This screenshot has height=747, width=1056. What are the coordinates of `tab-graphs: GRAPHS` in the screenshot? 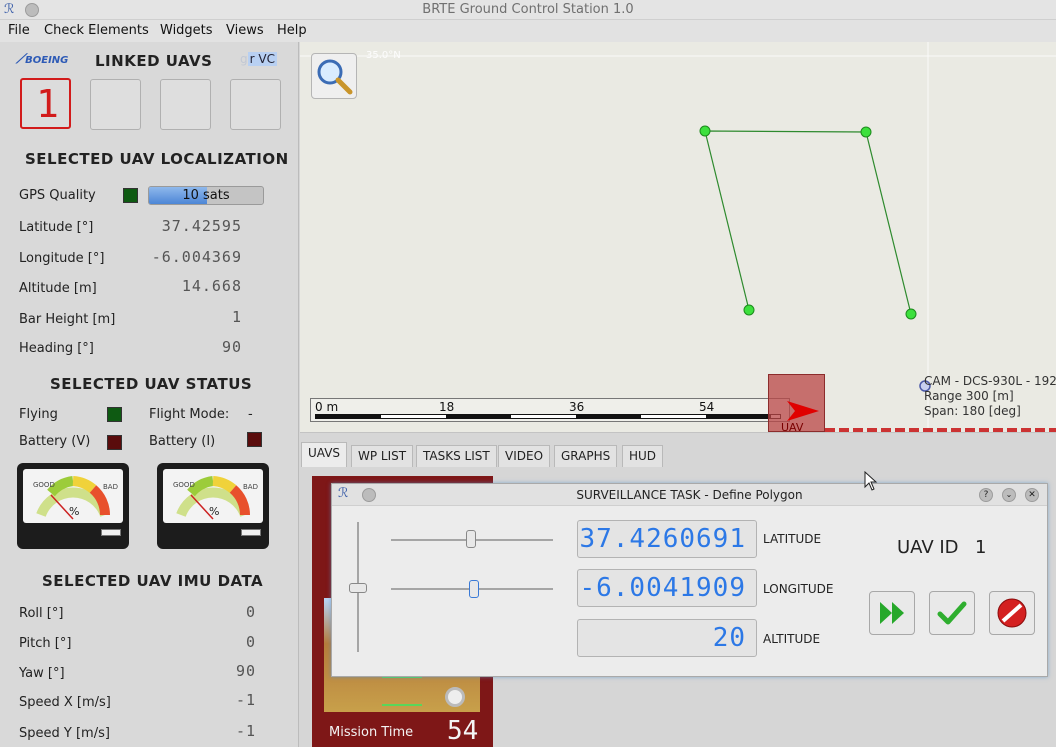 It's located at (586, 456).